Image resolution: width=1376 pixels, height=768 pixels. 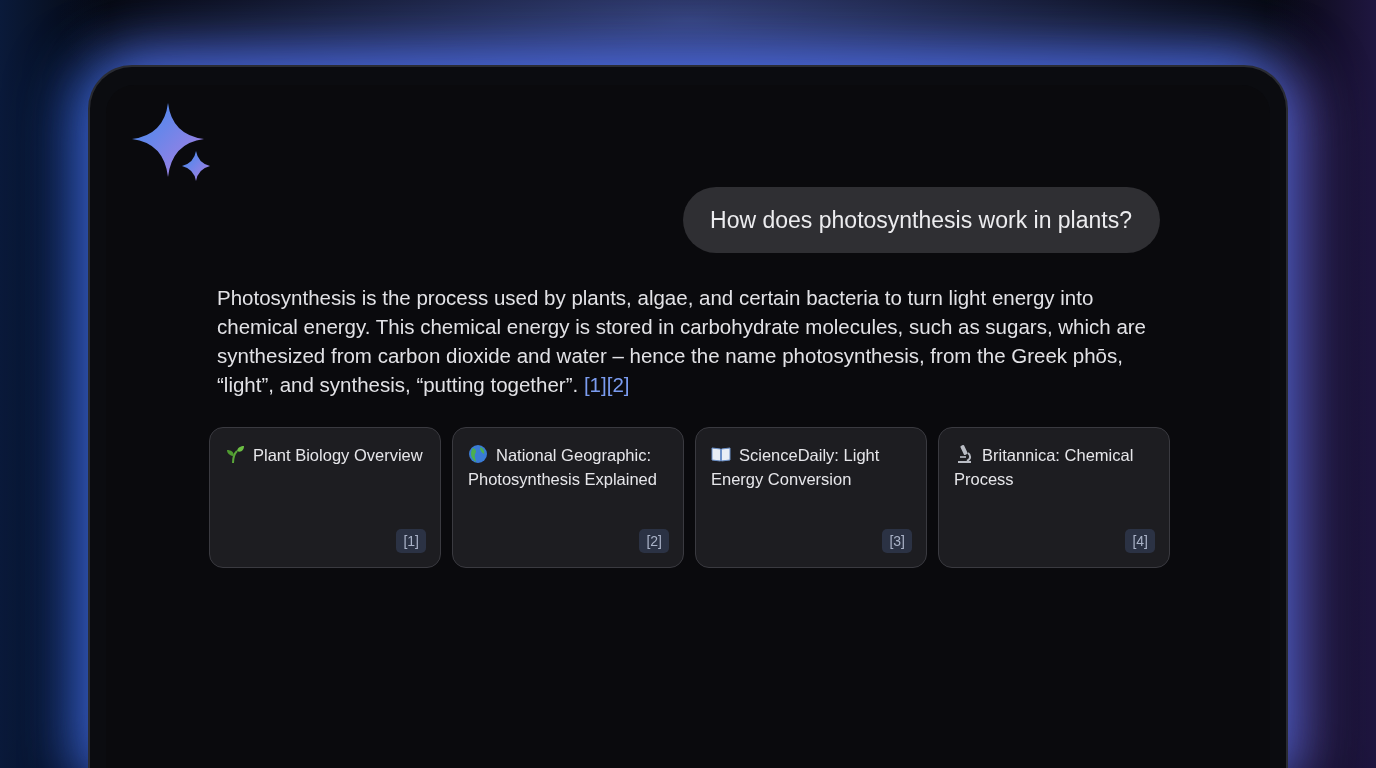 I want to click on citation-link: [1], so click(x=595, y=384).